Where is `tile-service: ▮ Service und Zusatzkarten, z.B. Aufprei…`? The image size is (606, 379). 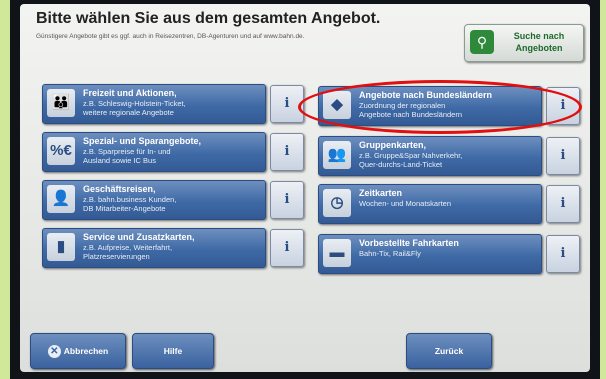
tile-service: ▮ Service und Zusatzkarten, z.B. Aufprei… is located at coordinates (154, 248).